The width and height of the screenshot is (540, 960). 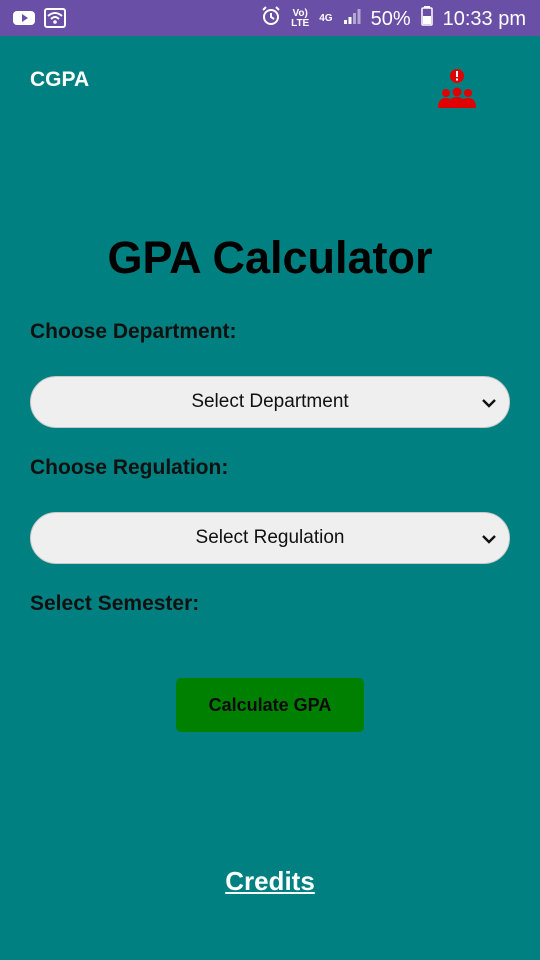 I want to click on volte-icon: Vo) LTE, so click(x=300, y=19).